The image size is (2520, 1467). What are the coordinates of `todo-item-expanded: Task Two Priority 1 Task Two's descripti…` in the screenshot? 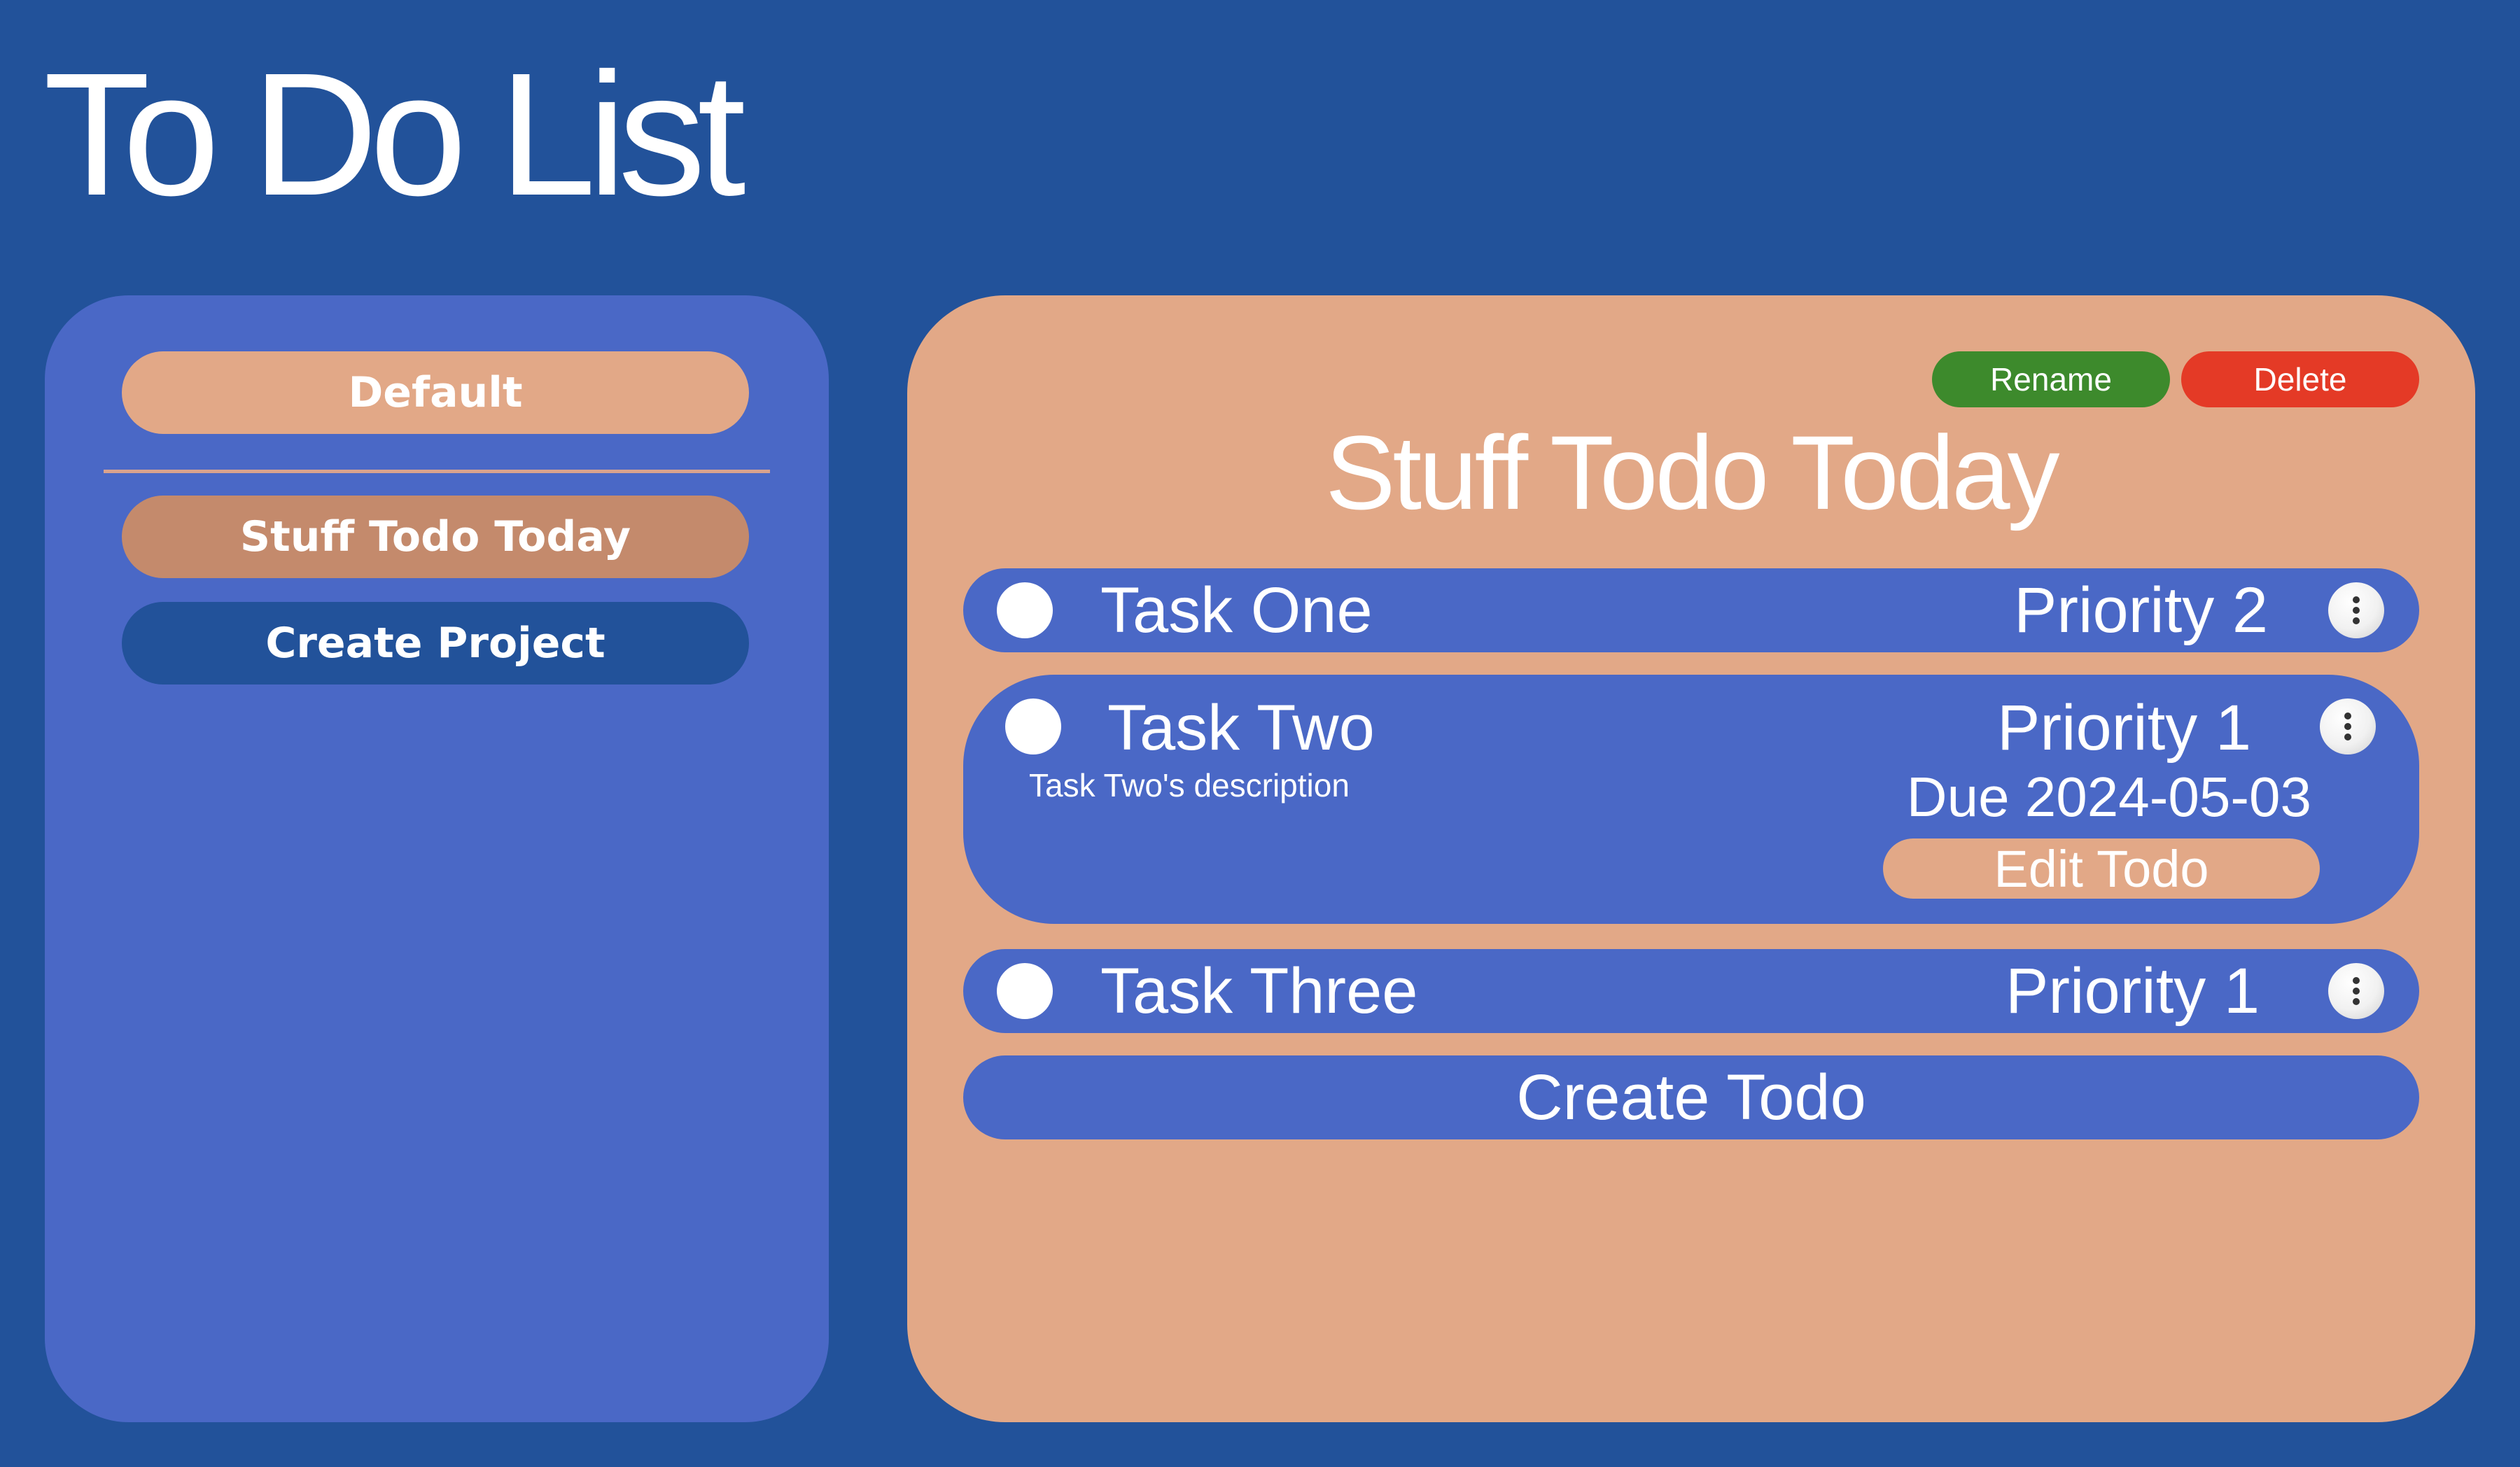 It's located at (1691, 799).